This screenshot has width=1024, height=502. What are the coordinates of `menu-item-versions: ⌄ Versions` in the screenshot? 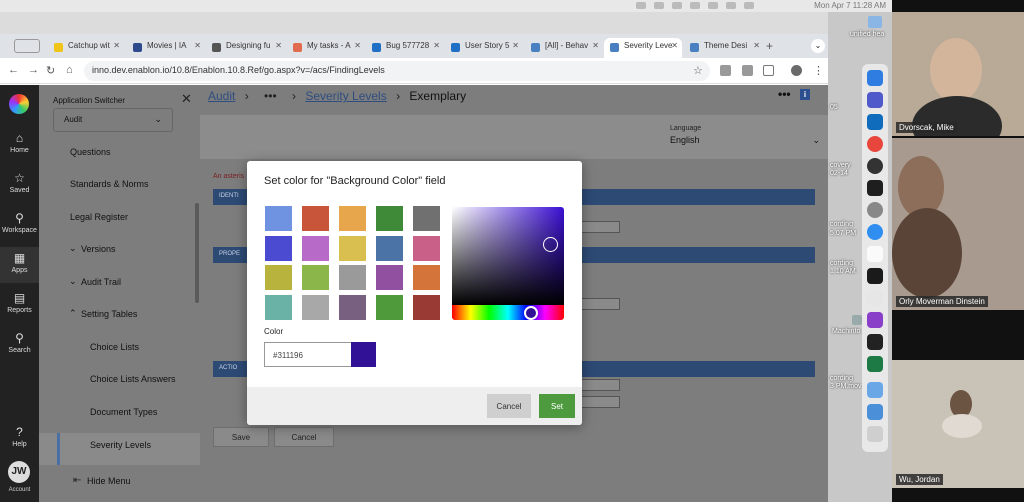 It's located at (119, 250).